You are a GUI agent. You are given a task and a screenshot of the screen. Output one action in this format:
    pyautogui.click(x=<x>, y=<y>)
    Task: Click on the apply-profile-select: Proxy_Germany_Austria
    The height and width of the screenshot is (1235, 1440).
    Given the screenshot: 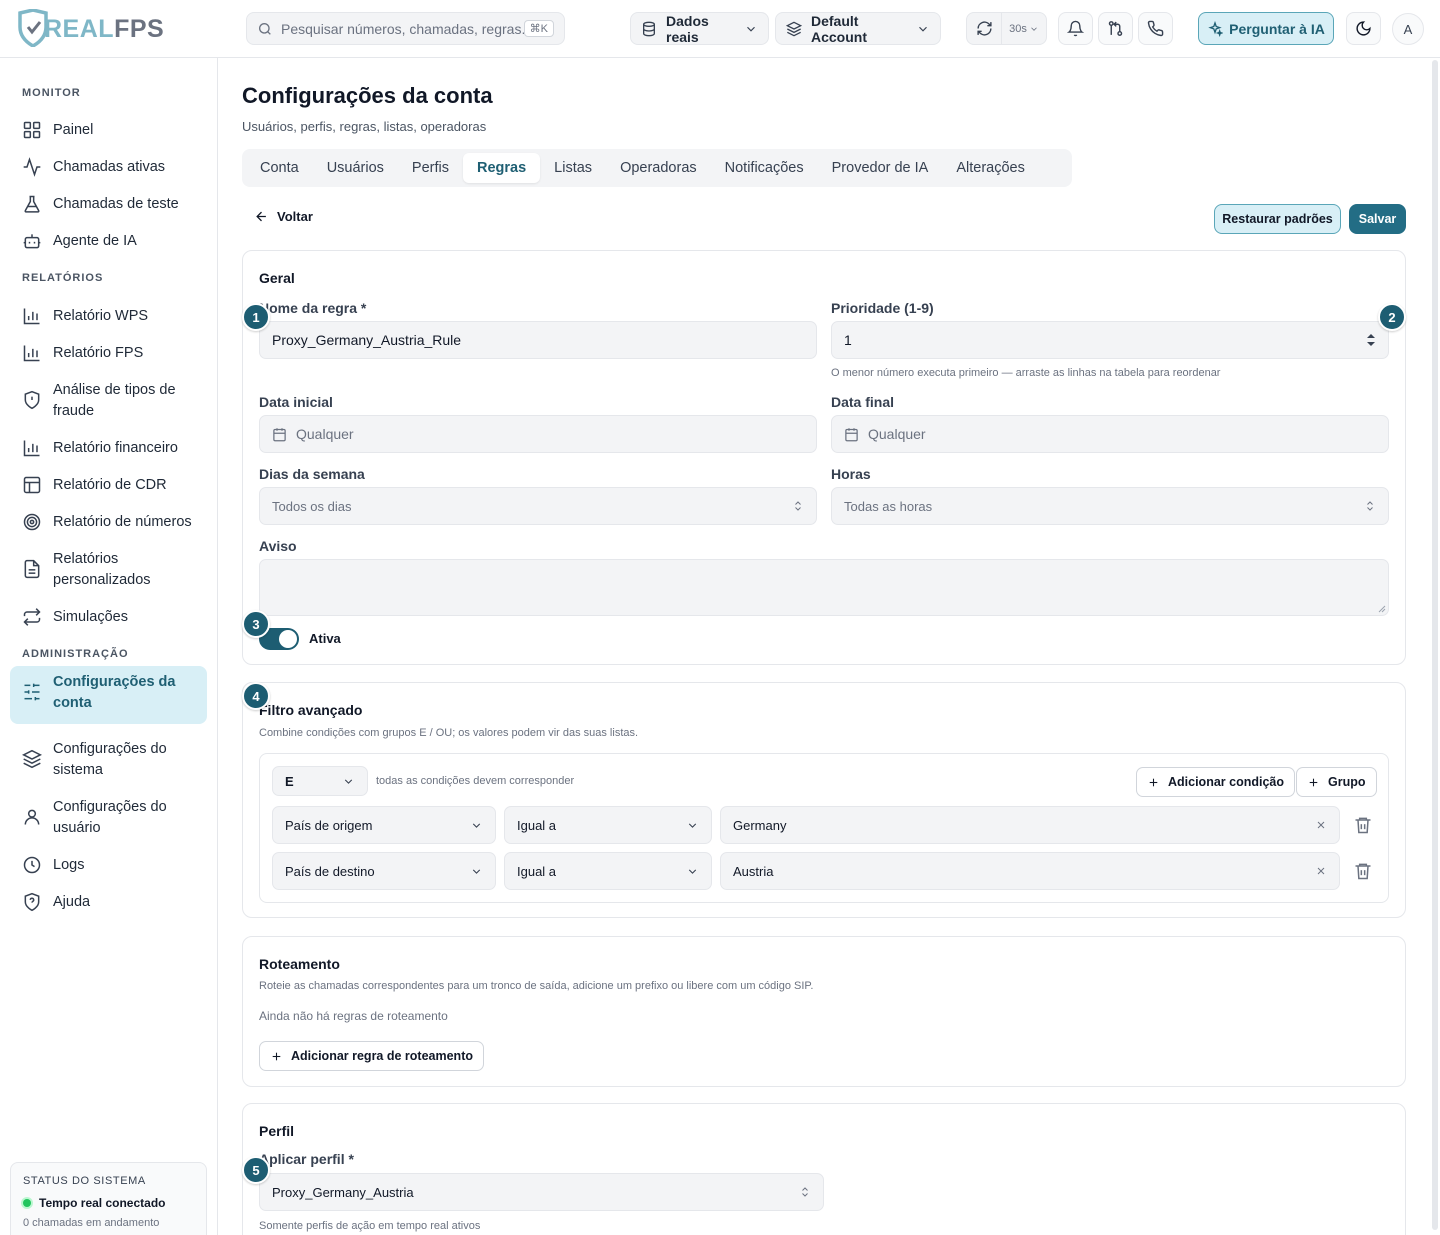 What is the action you would take?
    pyautogui.click(x=541, y=1192)
    